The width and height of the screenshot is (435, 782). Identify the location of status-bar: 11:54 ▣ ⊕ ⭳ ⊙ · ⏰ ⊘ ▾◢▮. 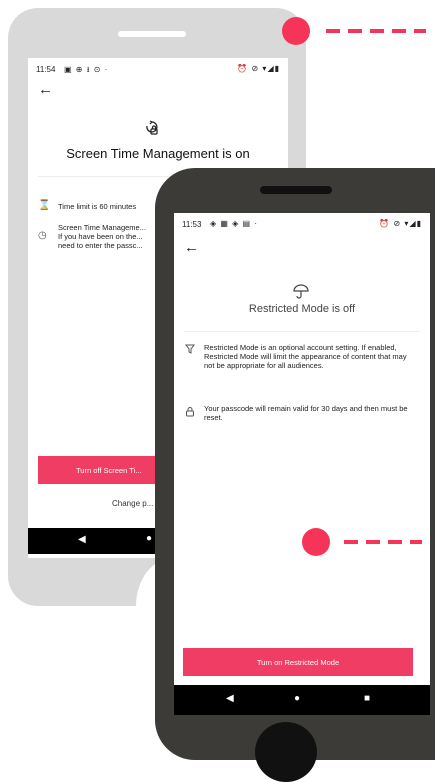
(158, 69).